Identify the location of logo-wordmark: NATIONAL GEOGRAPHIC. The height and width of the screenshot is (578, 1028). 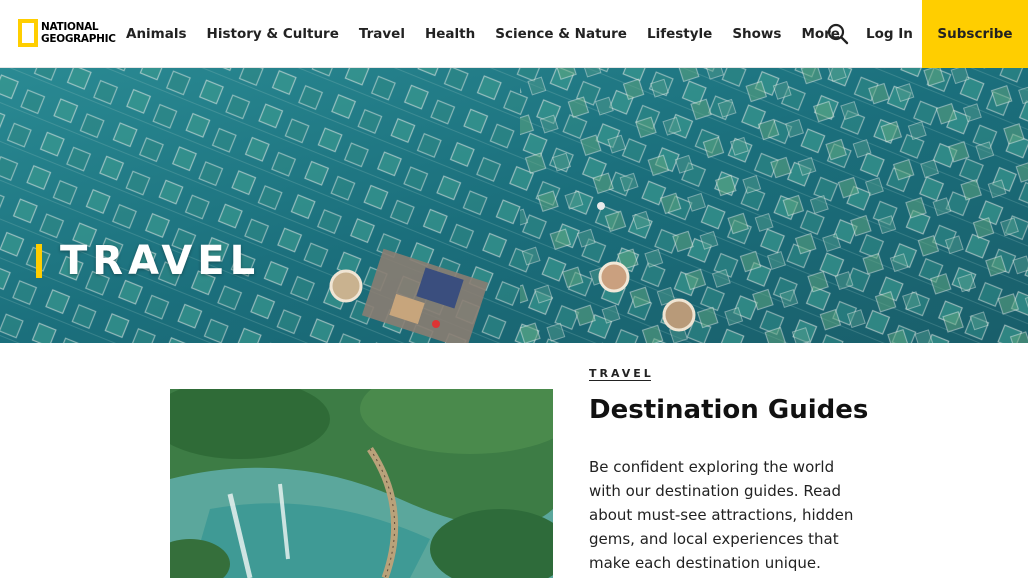
(78, 33).